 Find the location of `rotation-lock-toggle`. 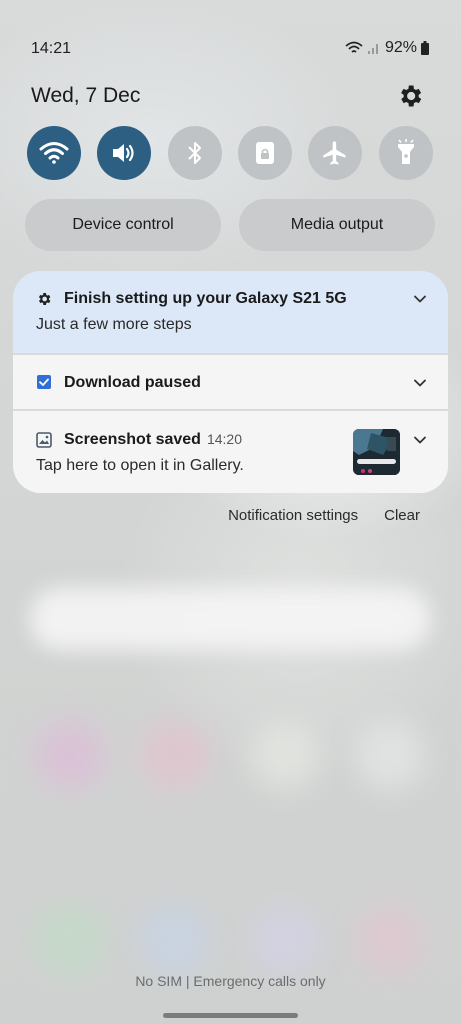

rotation-lock-toggle is located at coordinates (265, 153).